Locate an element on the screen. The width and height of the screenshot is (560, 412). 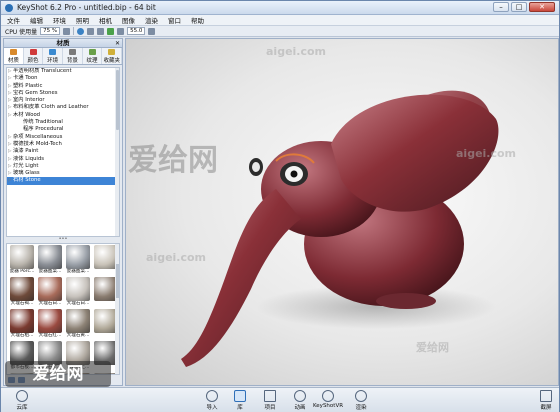
refresh-icon is located at coordinates (81, 31).